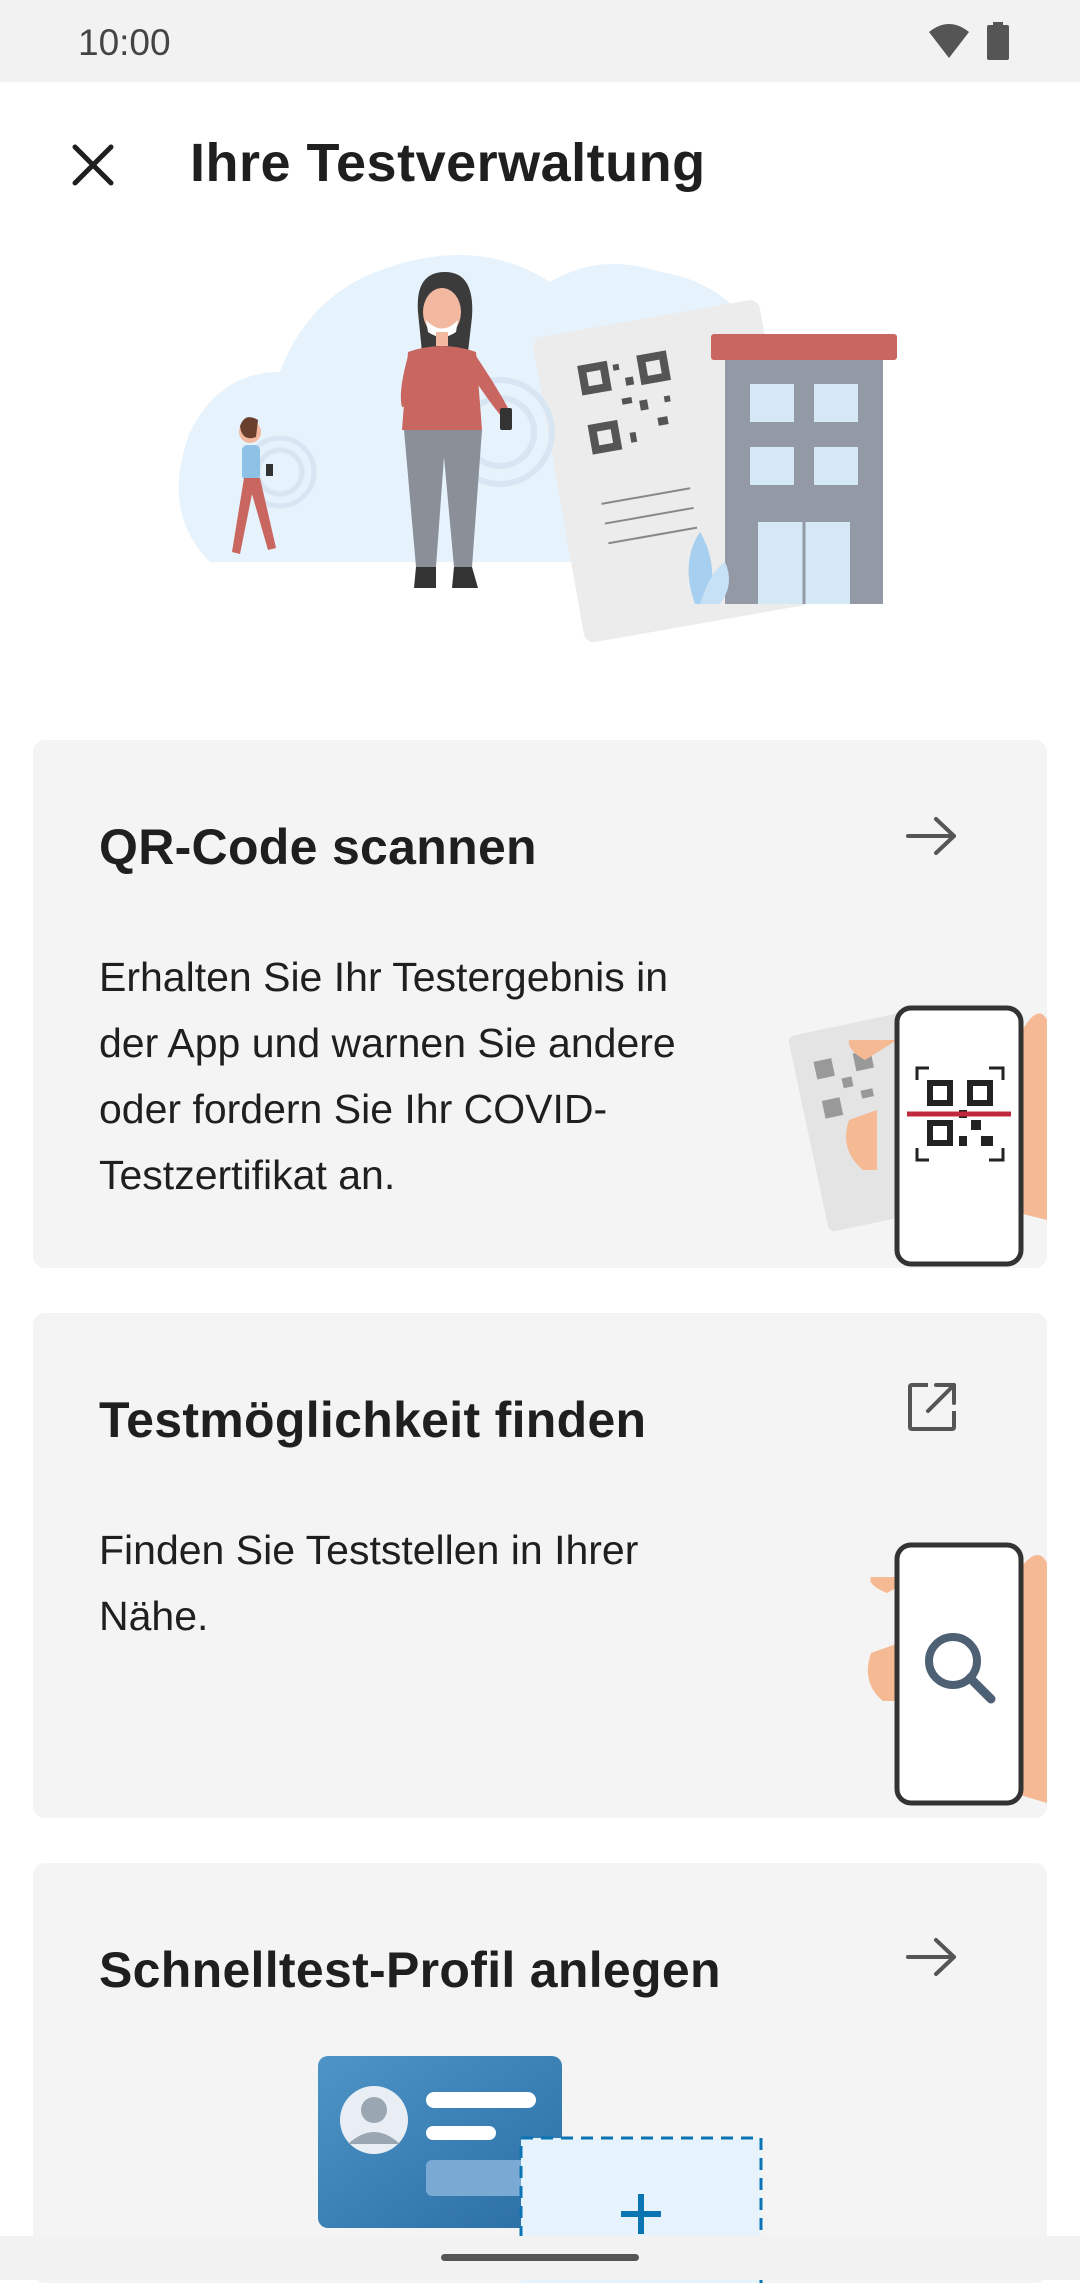 The height and width of the screenshot is (2283, 1080). I want to click on card-title: Schnelltest-Profil anlegen, so click(410, 1970).